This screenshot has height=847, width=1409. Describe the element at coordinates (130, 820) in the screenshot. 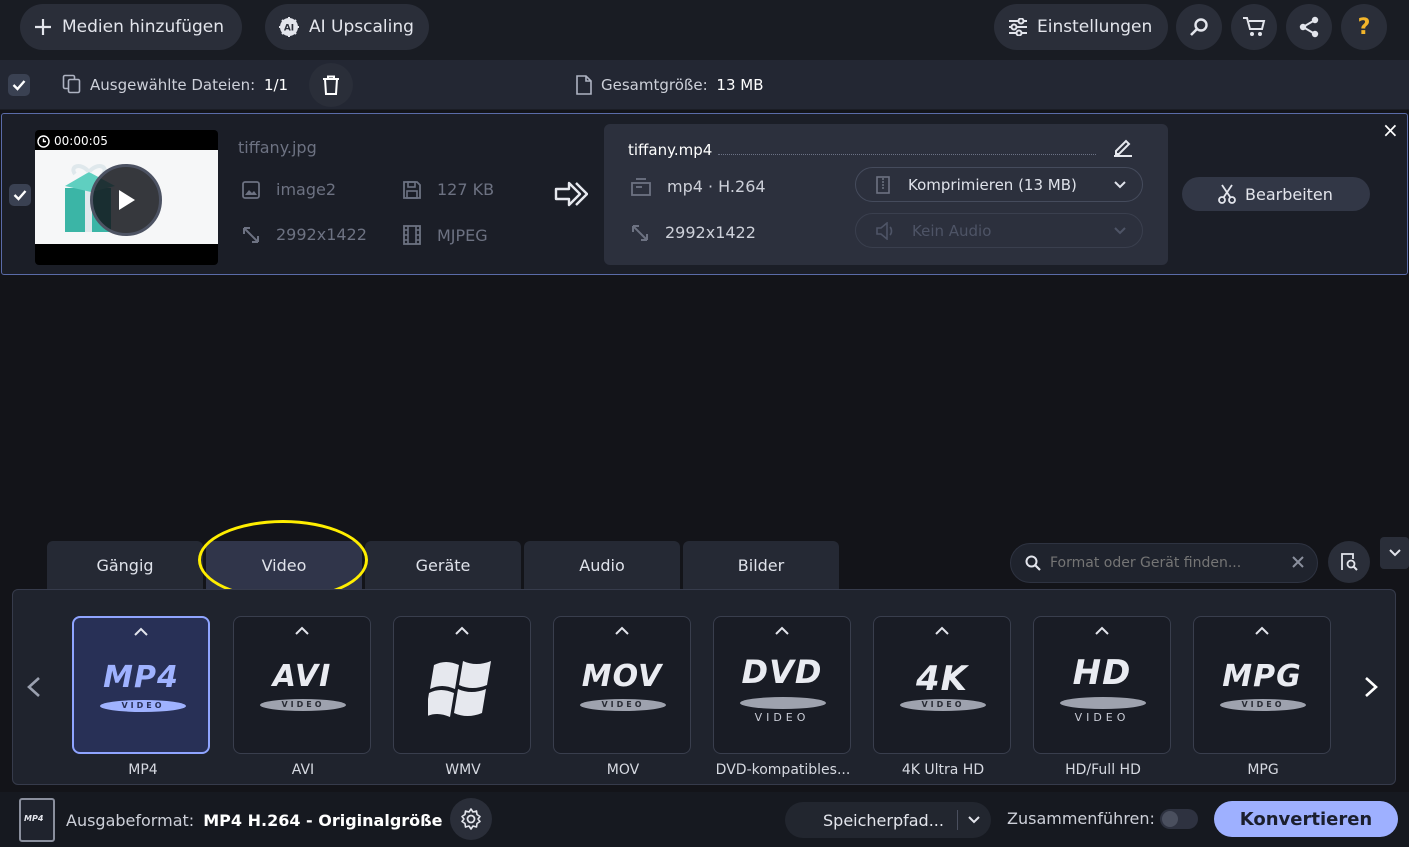

I see `output-format-label: Ausgabeformat:` at that location.